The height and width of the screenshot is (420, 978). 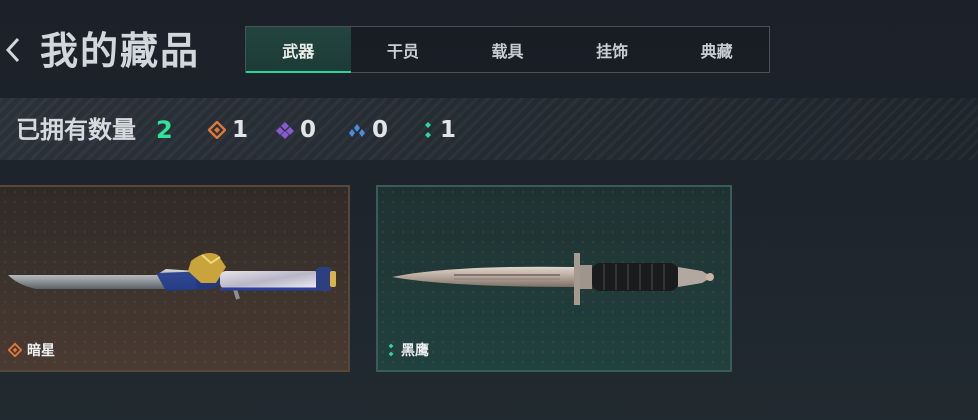 What do you see at coordinates (716, 49) in the screenshot?
I see `tab-collection: 典藏` at bounding box center [716, 49].